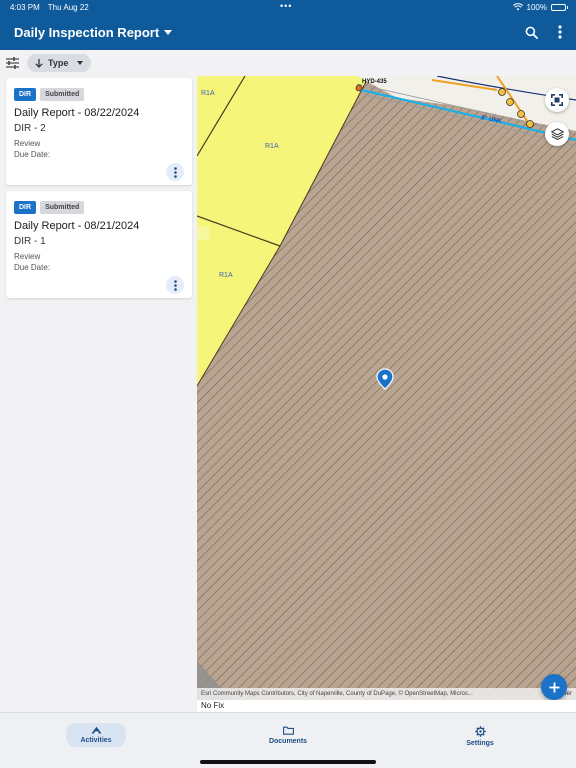 The image size is (576, 768). I want to click on zoom-extent-button, so click(557, 100).